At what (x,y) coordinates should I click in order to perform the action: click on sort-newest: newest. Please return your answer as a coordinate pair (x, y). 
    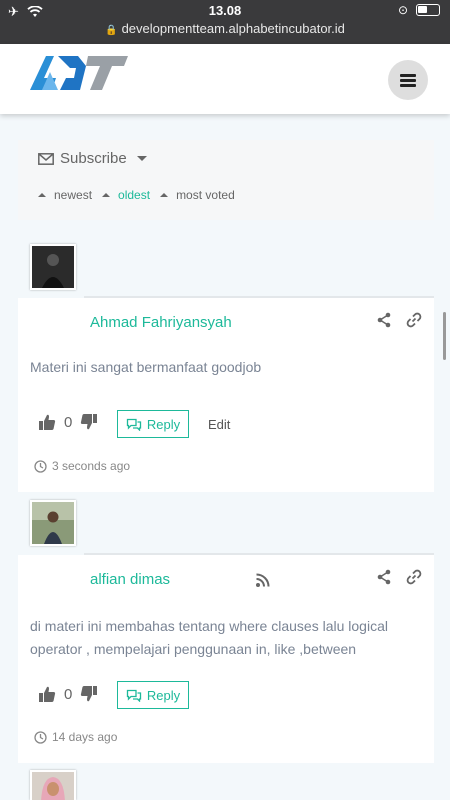
    Looking at the image, I should click on (65, 195).